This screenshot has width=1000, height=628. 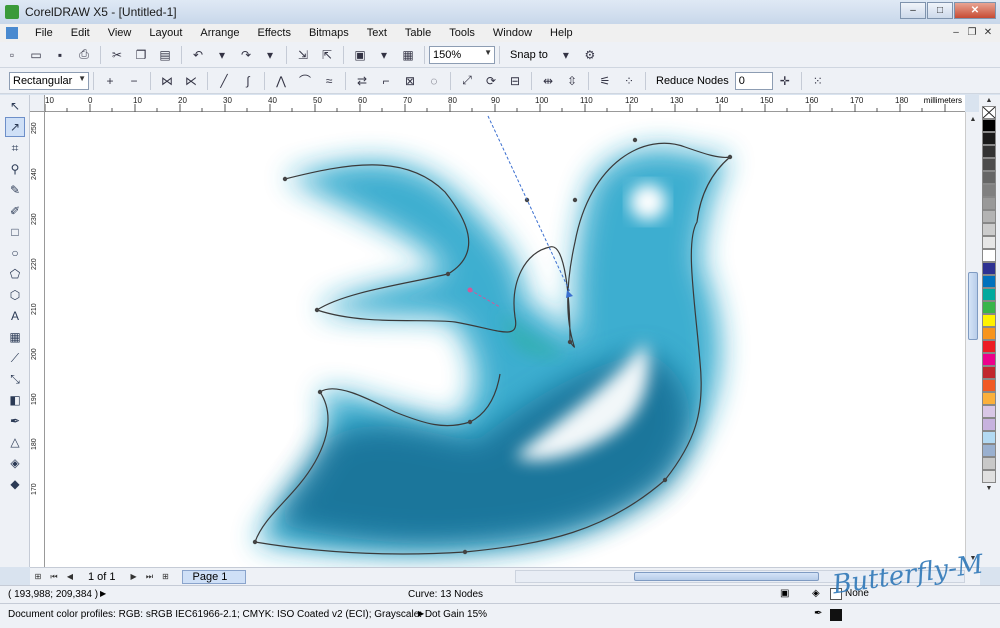 I want to click on maximize-button: □, so click(x=940, y=10).